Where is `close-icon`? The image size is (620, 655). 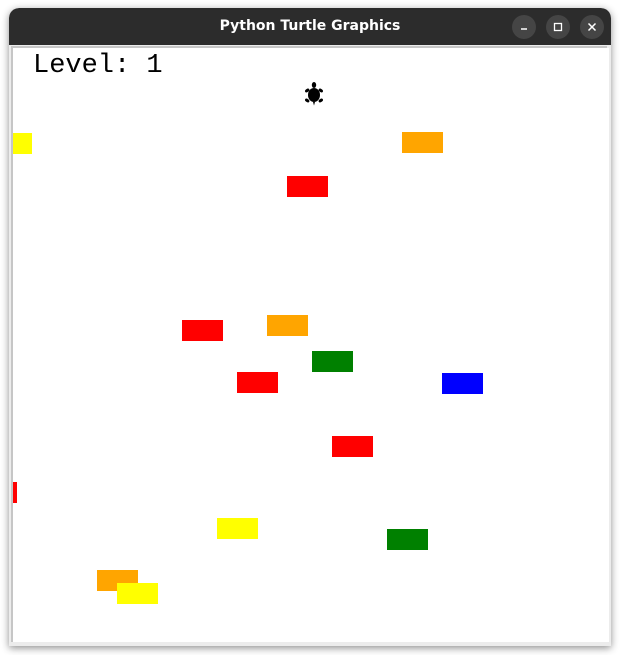 close-icon is located at coordinates (592, 27).